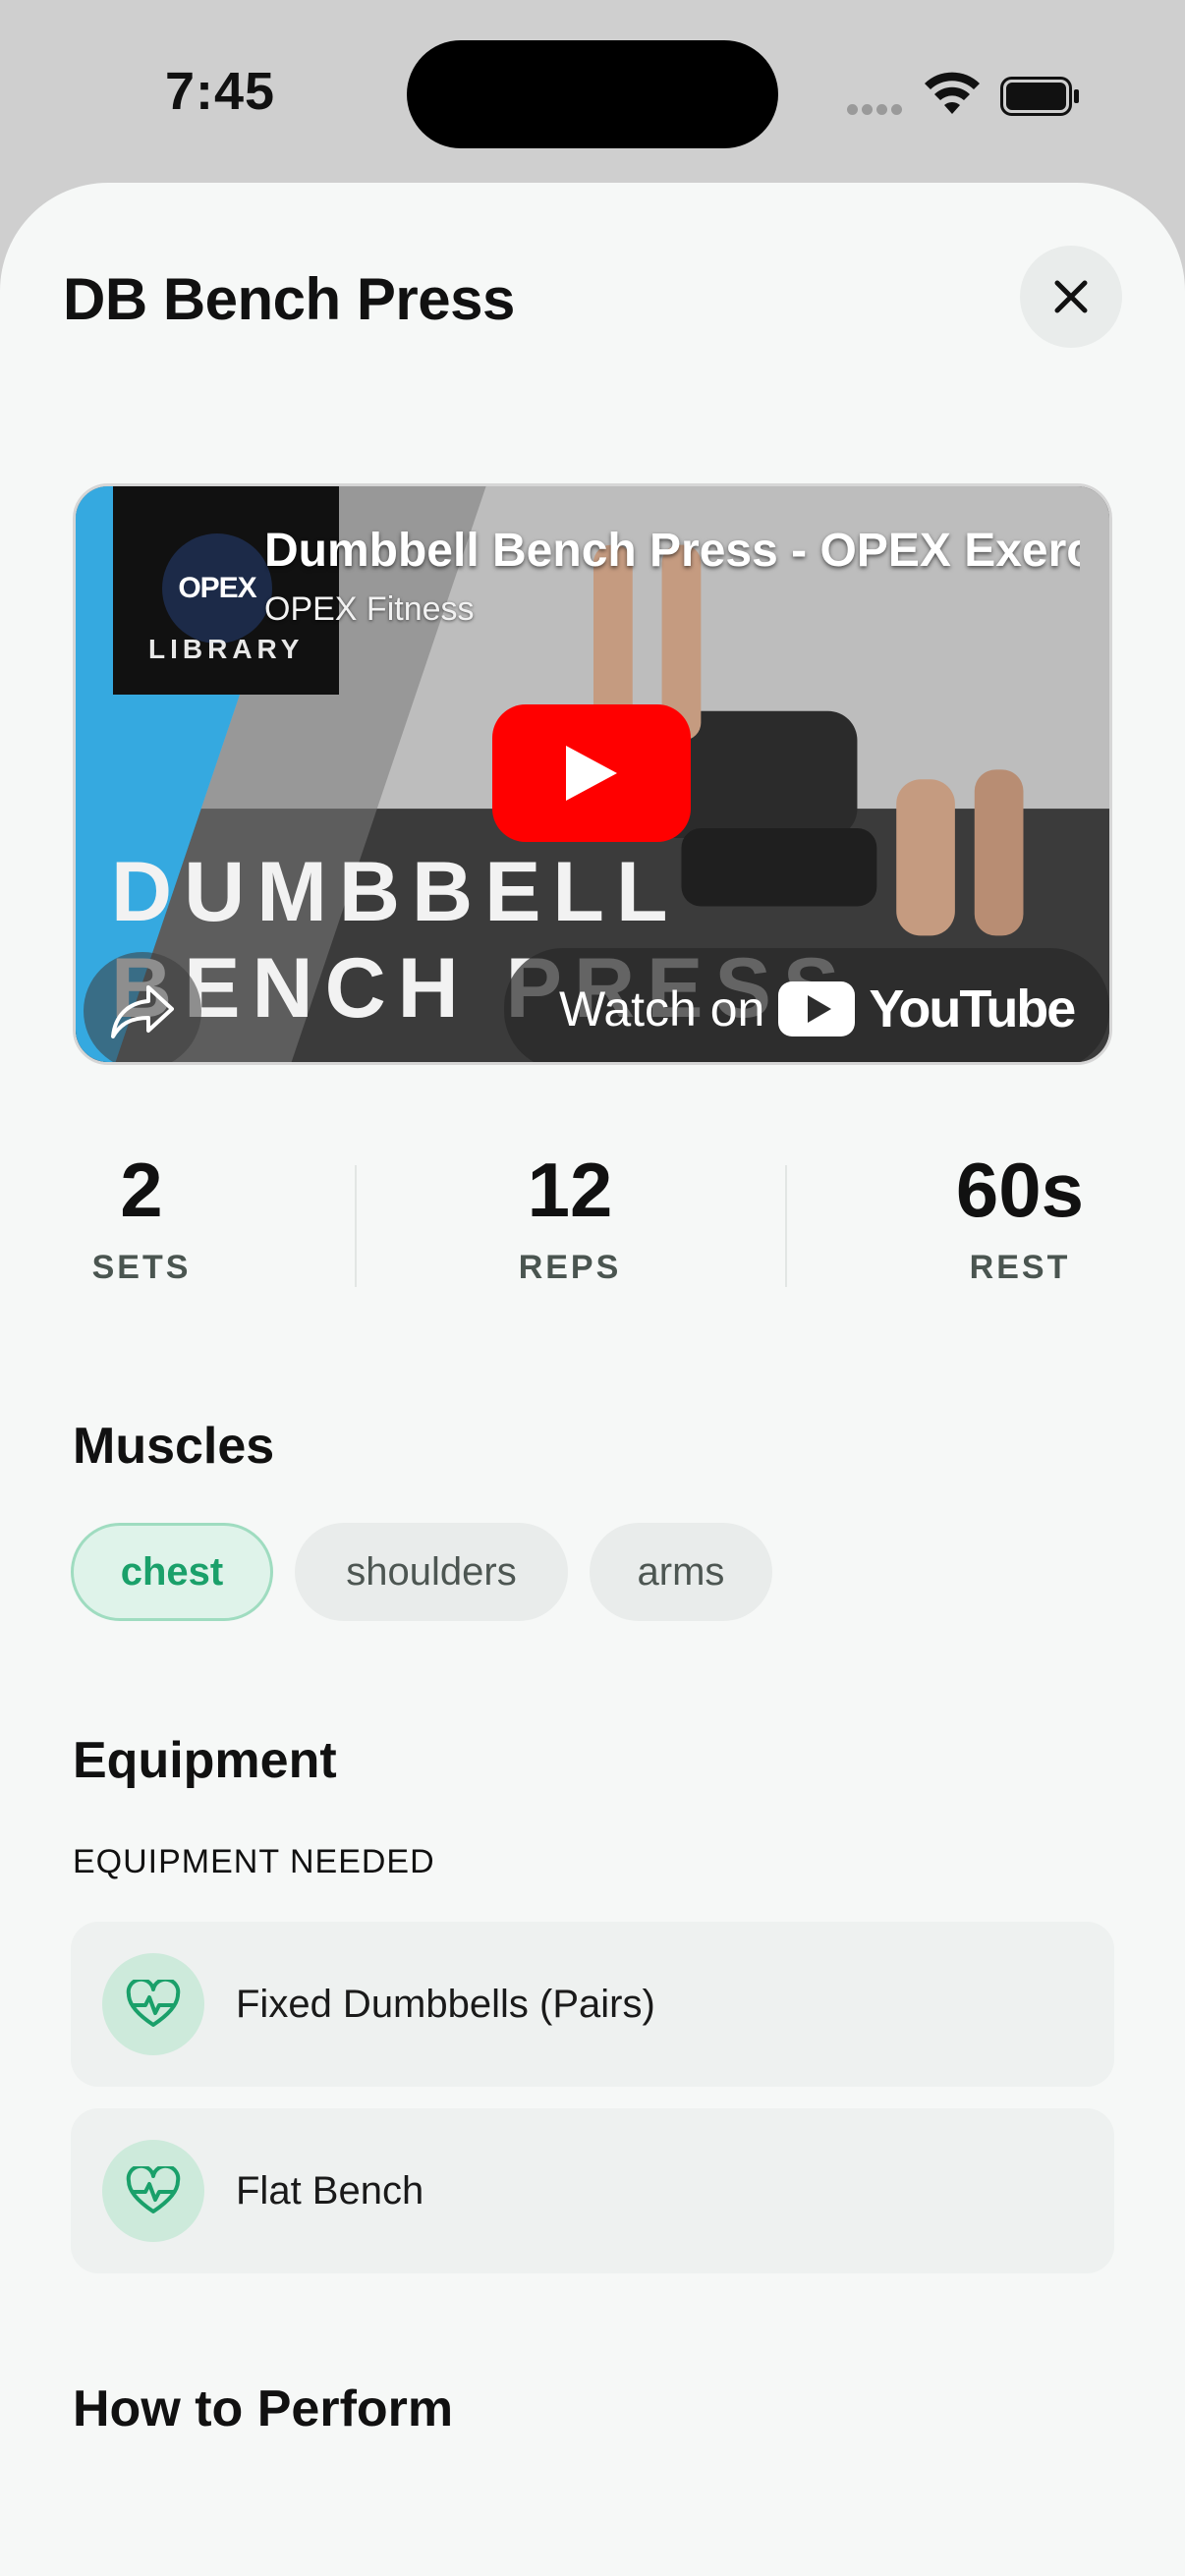  What do you see at coordinates (1020, 1190) in the screenshot?
I see `stat-value: 60s` at bounding box center [1020, 1190].